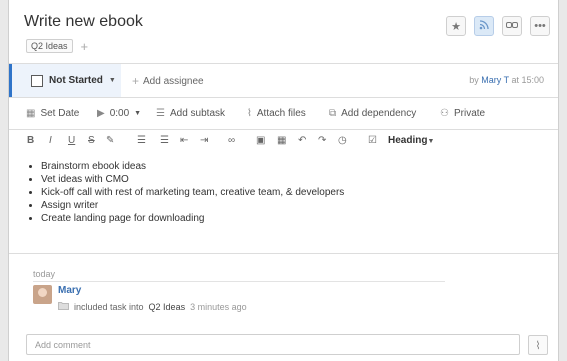 This screenshot has width=567, height=361. What do you see at coordinates (218, 306) in the screenshot?
I see `activity-time: 3 minutes ago` at bounding box center [218, 306].